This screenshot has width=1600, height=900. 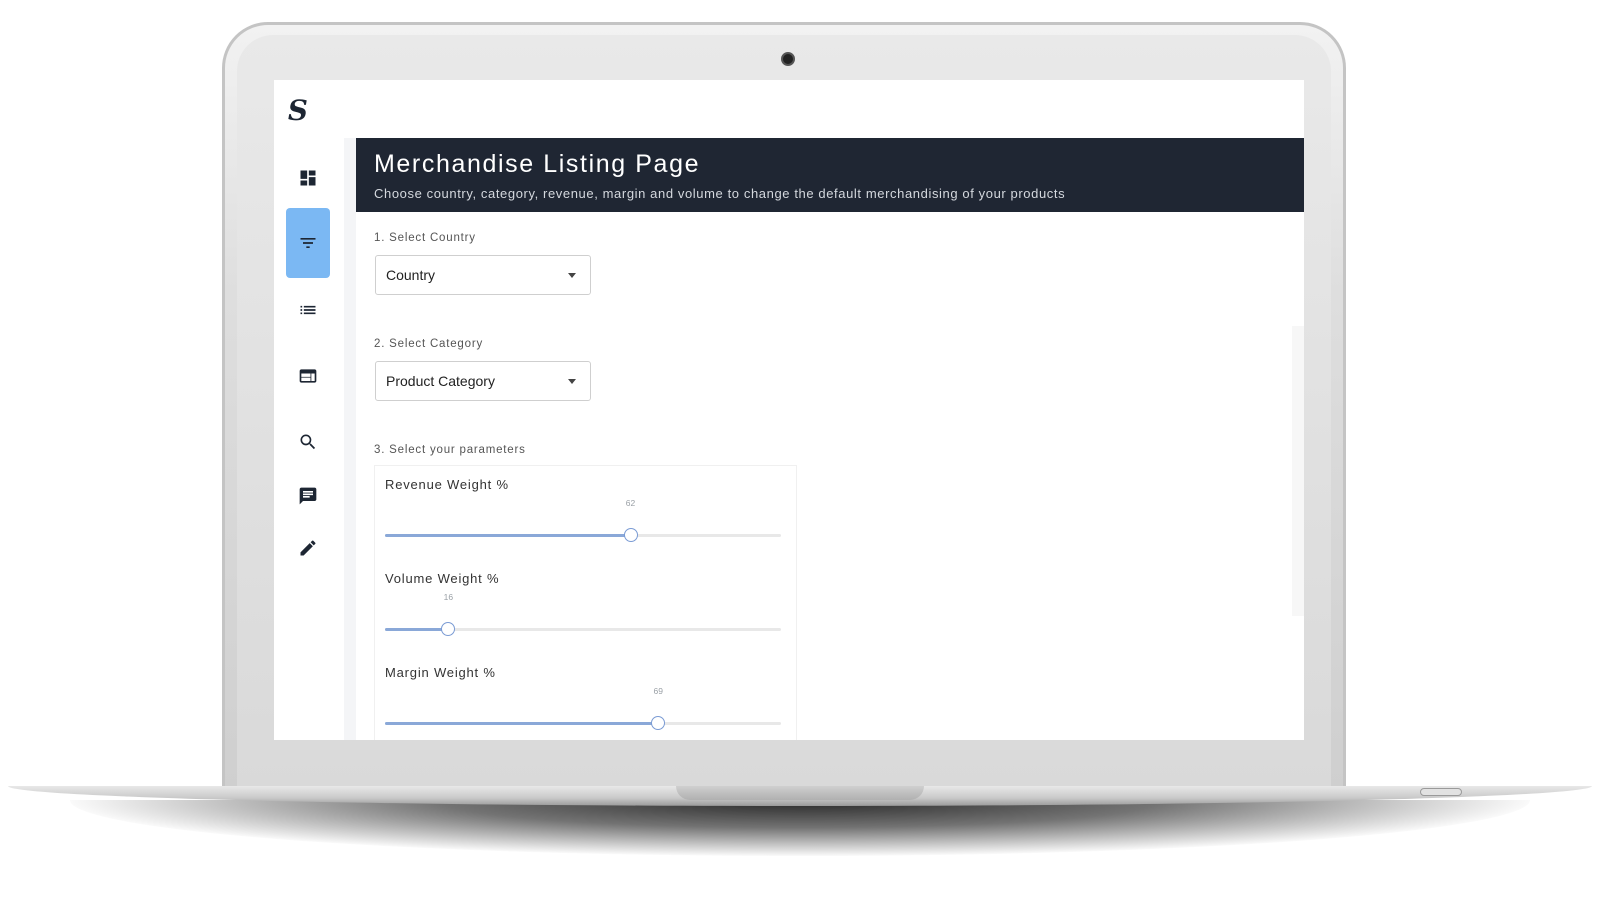 What do you see at coordinates (630, 503) in the screenshot?
I see `revenue-weight-value: 62` at bounding box center [630, 503].